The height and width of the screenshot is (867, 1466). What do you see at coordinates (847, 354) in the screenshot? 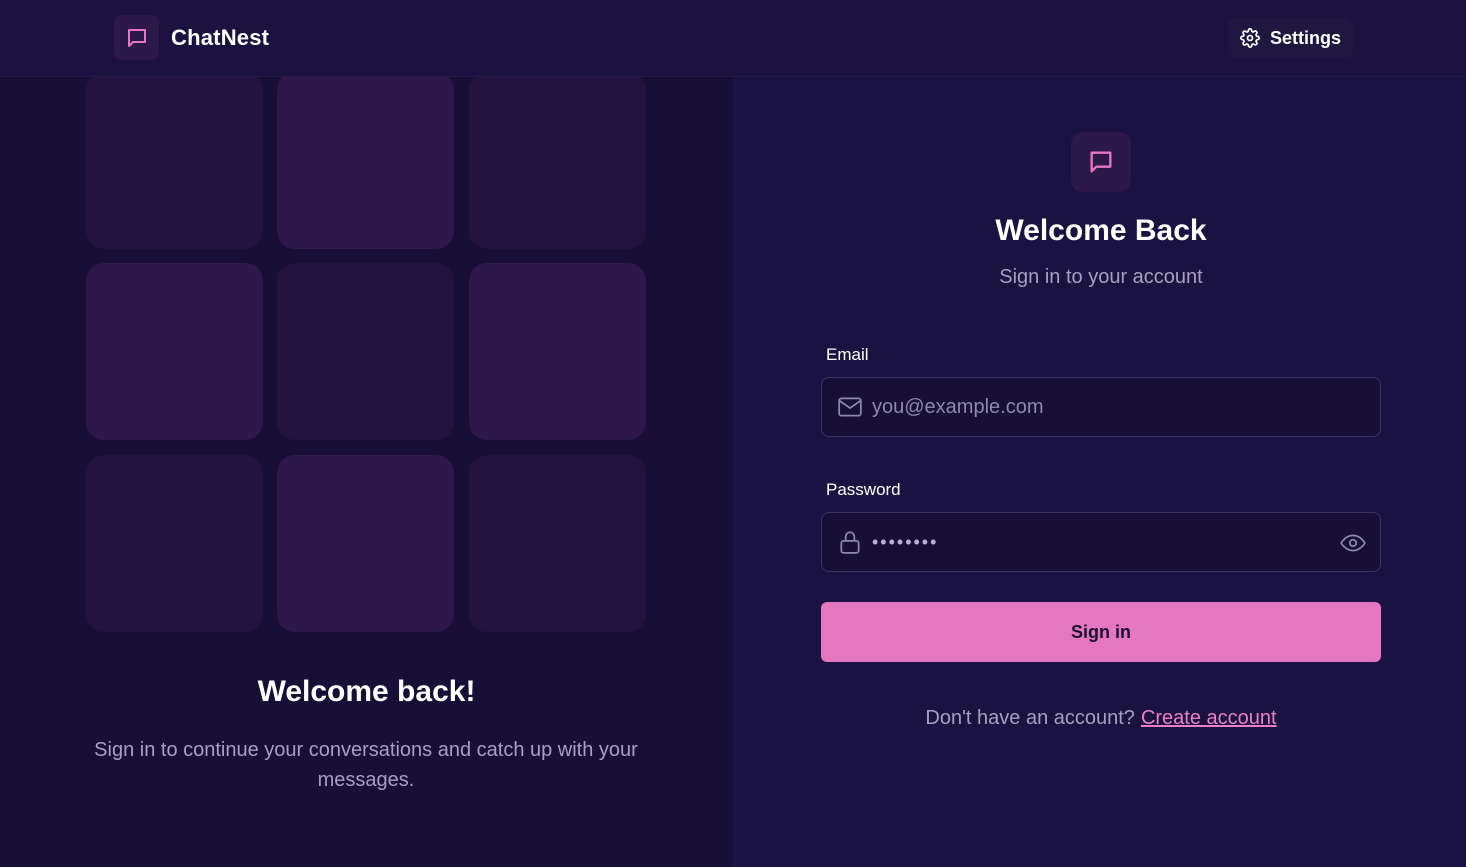
I see `email-label: Email` at bounding box center [847, 354].